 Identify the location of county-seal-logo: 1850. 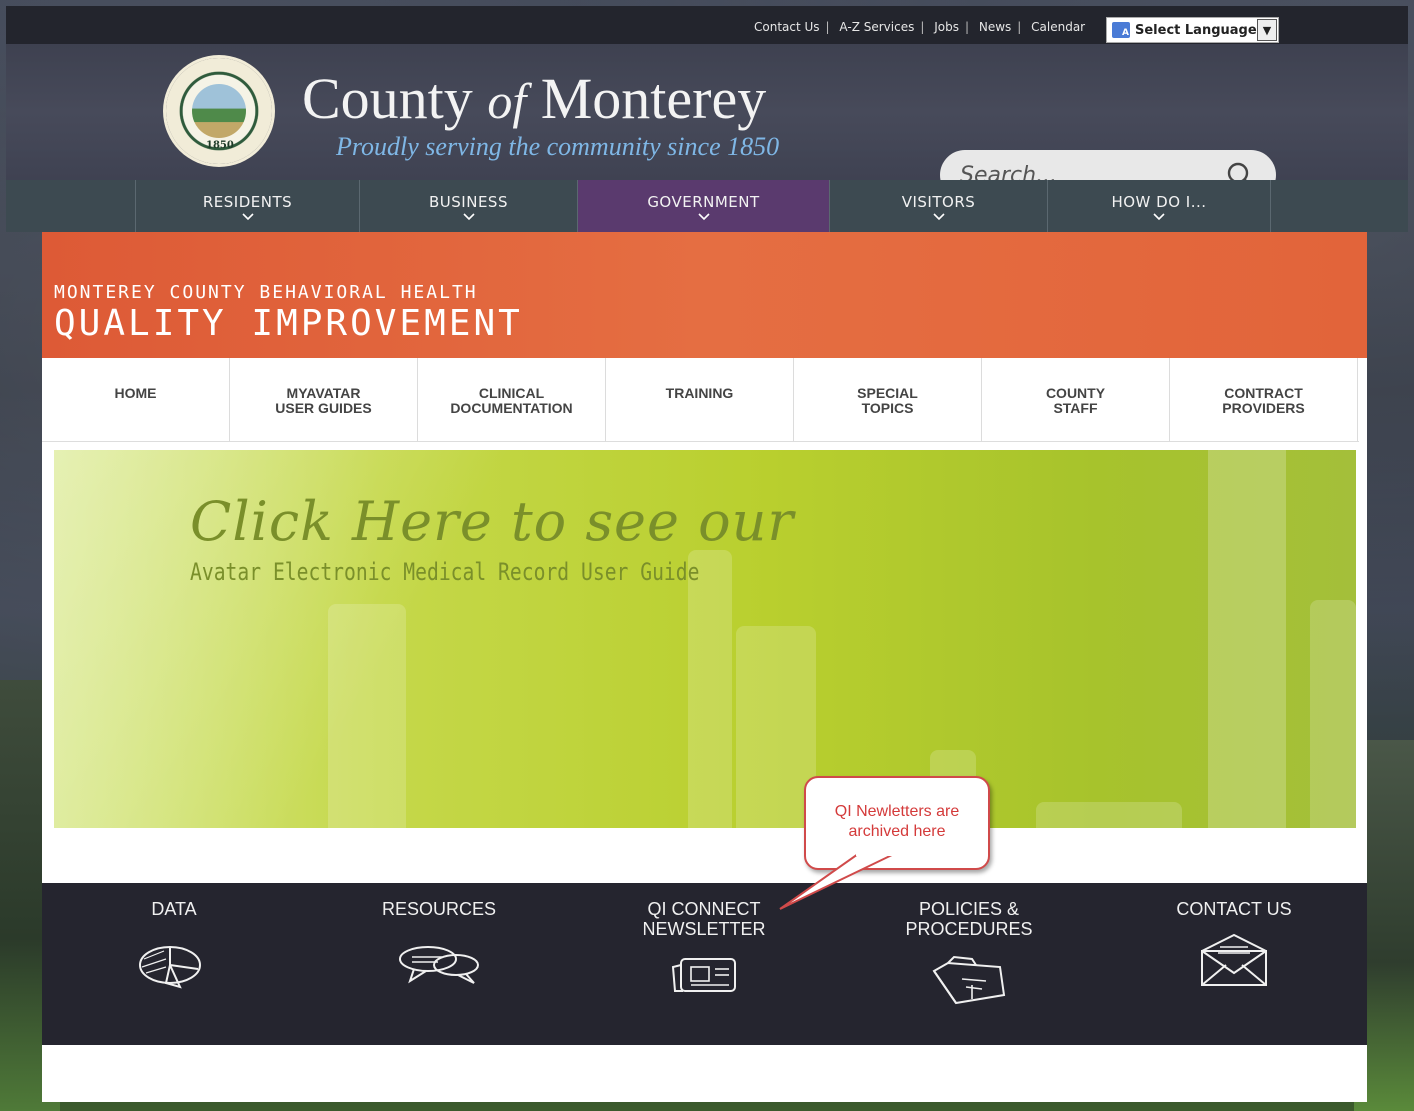
(219, 111).